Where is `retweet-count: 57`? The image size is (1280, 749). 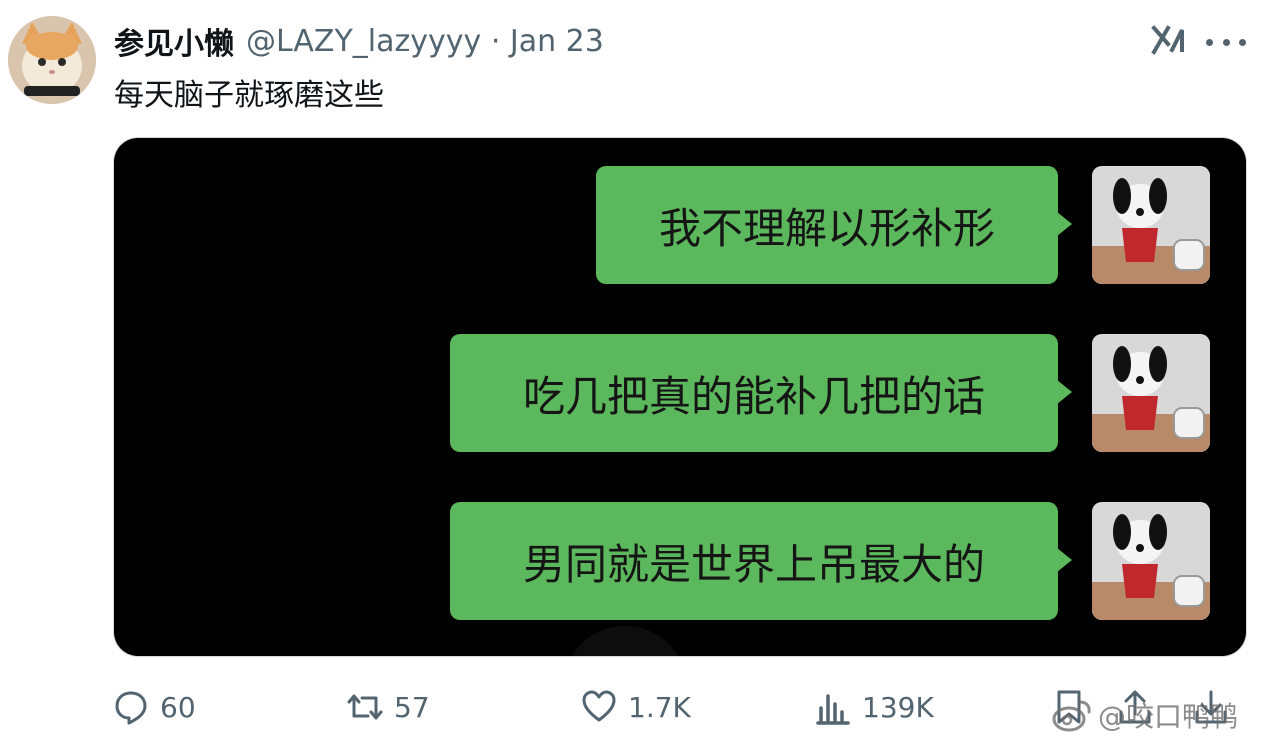 retweet-count: 57 is located at coordinates (412, 707).